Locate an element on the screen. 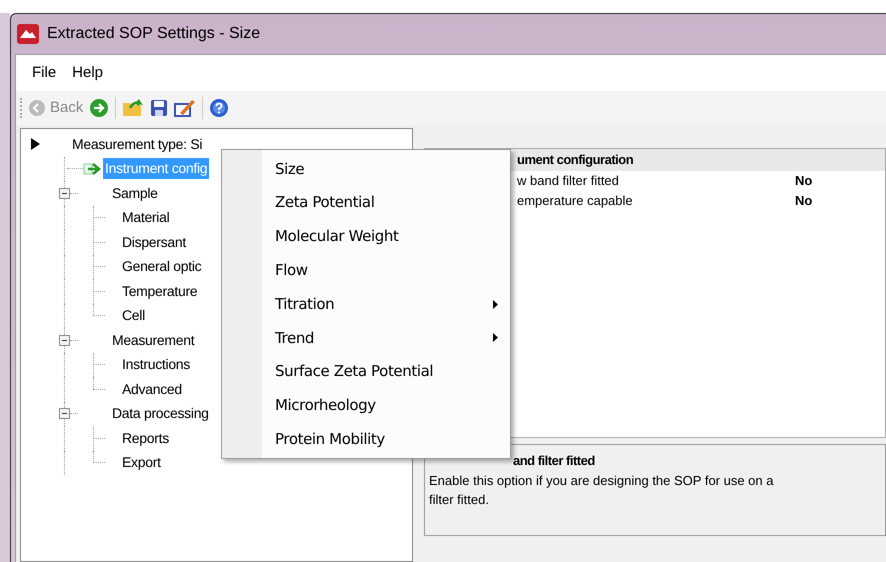 This screenshot has width=886, height=562. description-text: Enable this option if you are designing the SOP for use on a is located at coordinates (601, 481).